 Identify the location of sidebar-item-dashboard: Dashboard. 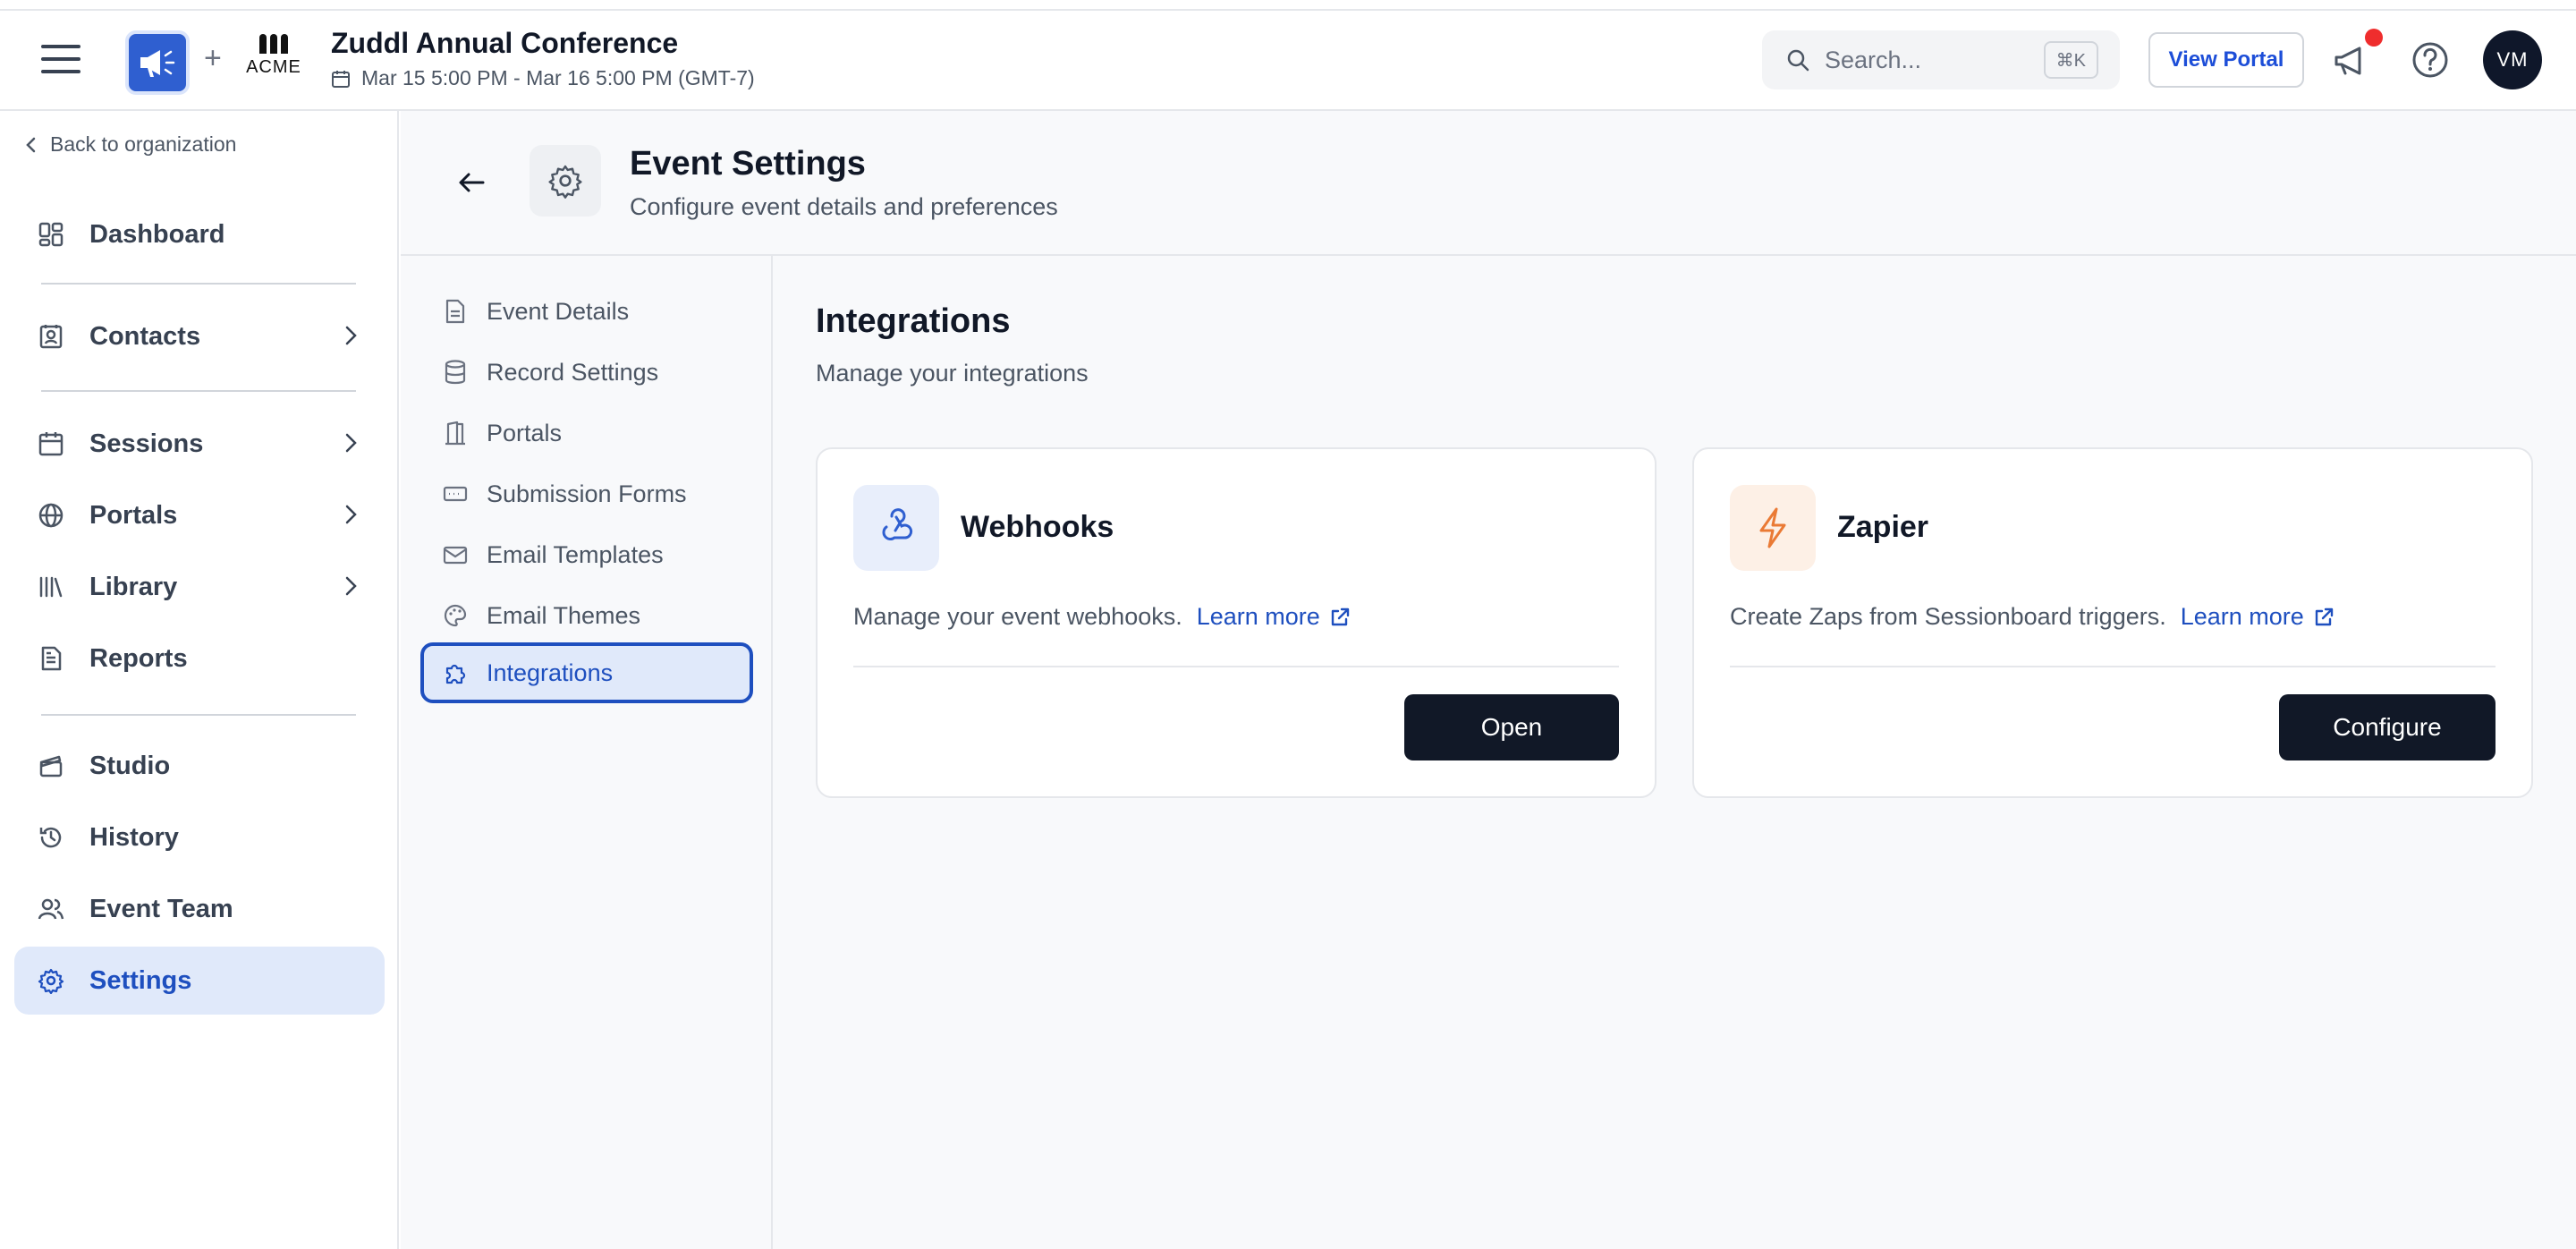
(199, 234).